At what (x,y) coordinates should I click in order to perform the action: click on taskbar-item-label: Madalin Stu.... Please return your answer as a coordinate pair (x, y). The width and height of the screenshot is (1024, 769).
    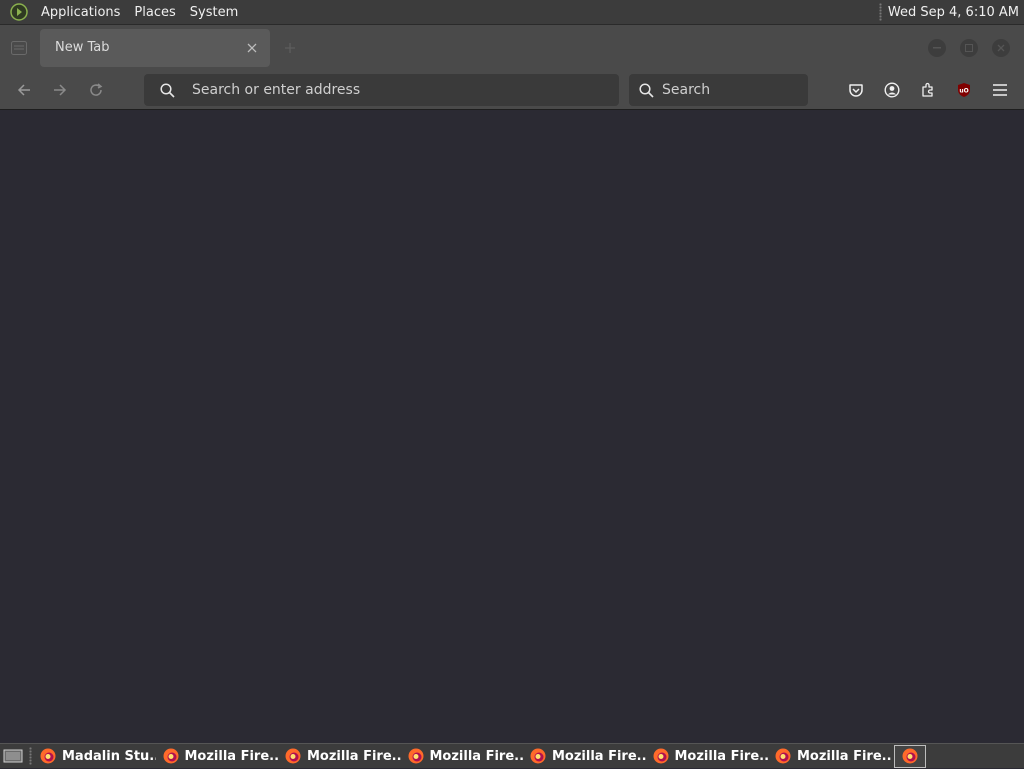
    Looking at the image, I should click on (109, 756).